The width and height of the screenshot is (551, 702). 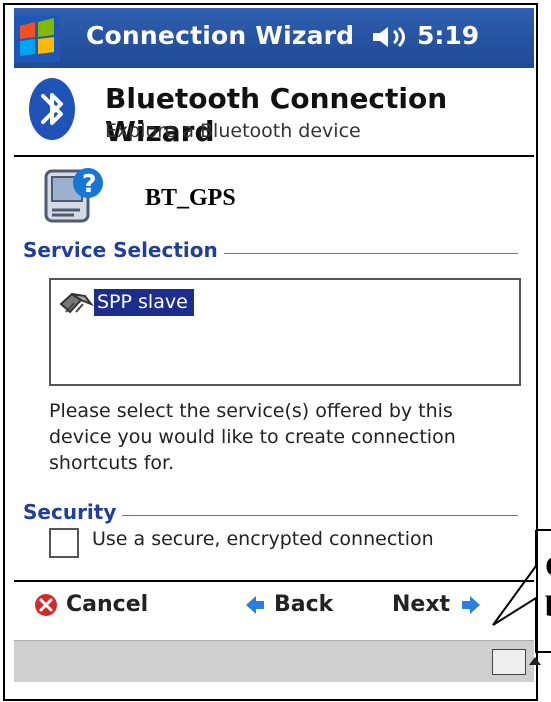 What do you see at coordinates (64, 543) in the screenshot?
I see `secure-connection-checkbox` at bounding box center [64, 543].